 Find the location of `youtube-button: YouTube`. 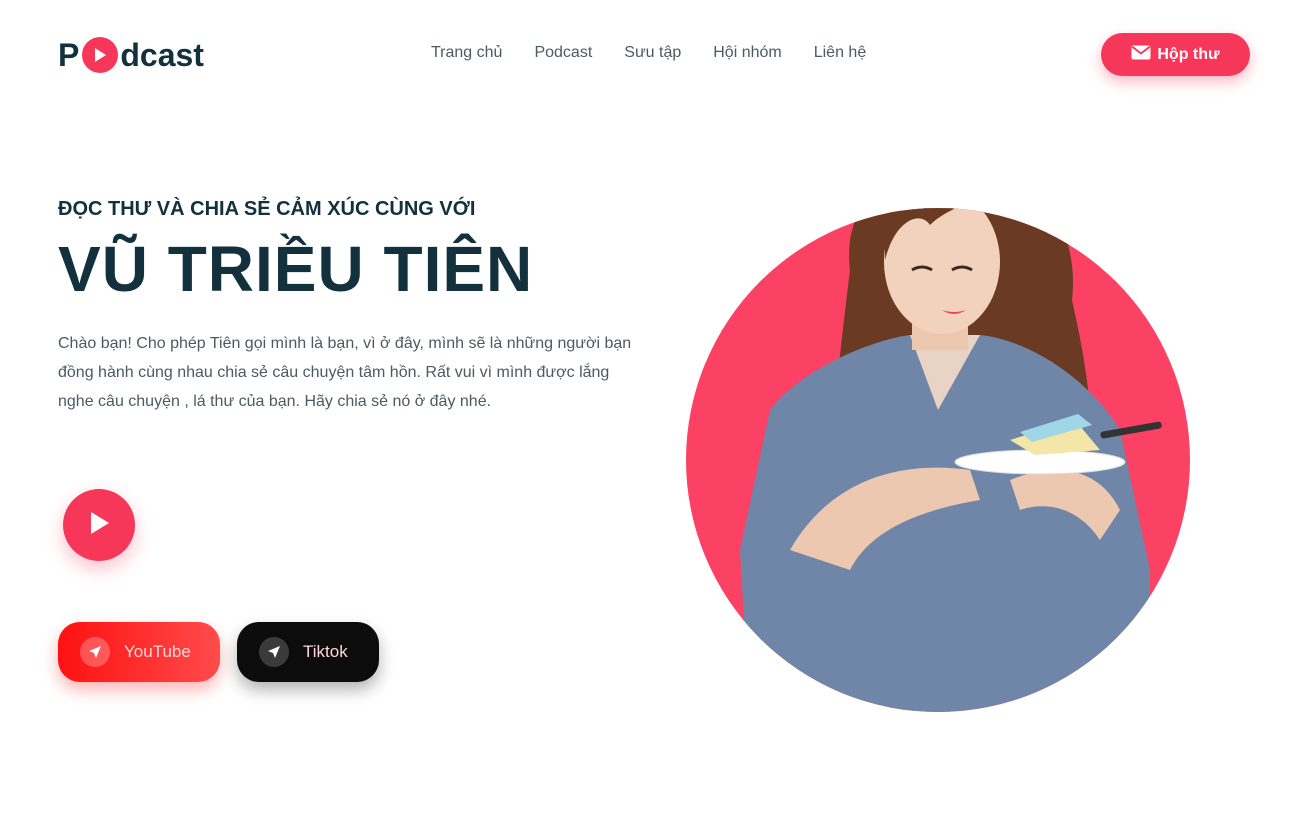

youtube-button: YouTube is located at coordinates (139, 652).